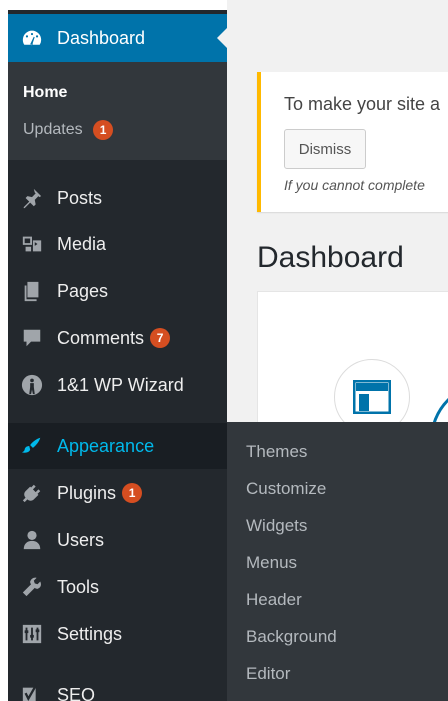 The height and width of the screenshot is (701, 448). What do you see at coordinates (117, 198) in the screenshot?
I see `sidebar-item-posts: Posts` at bounding box center [117, 198].